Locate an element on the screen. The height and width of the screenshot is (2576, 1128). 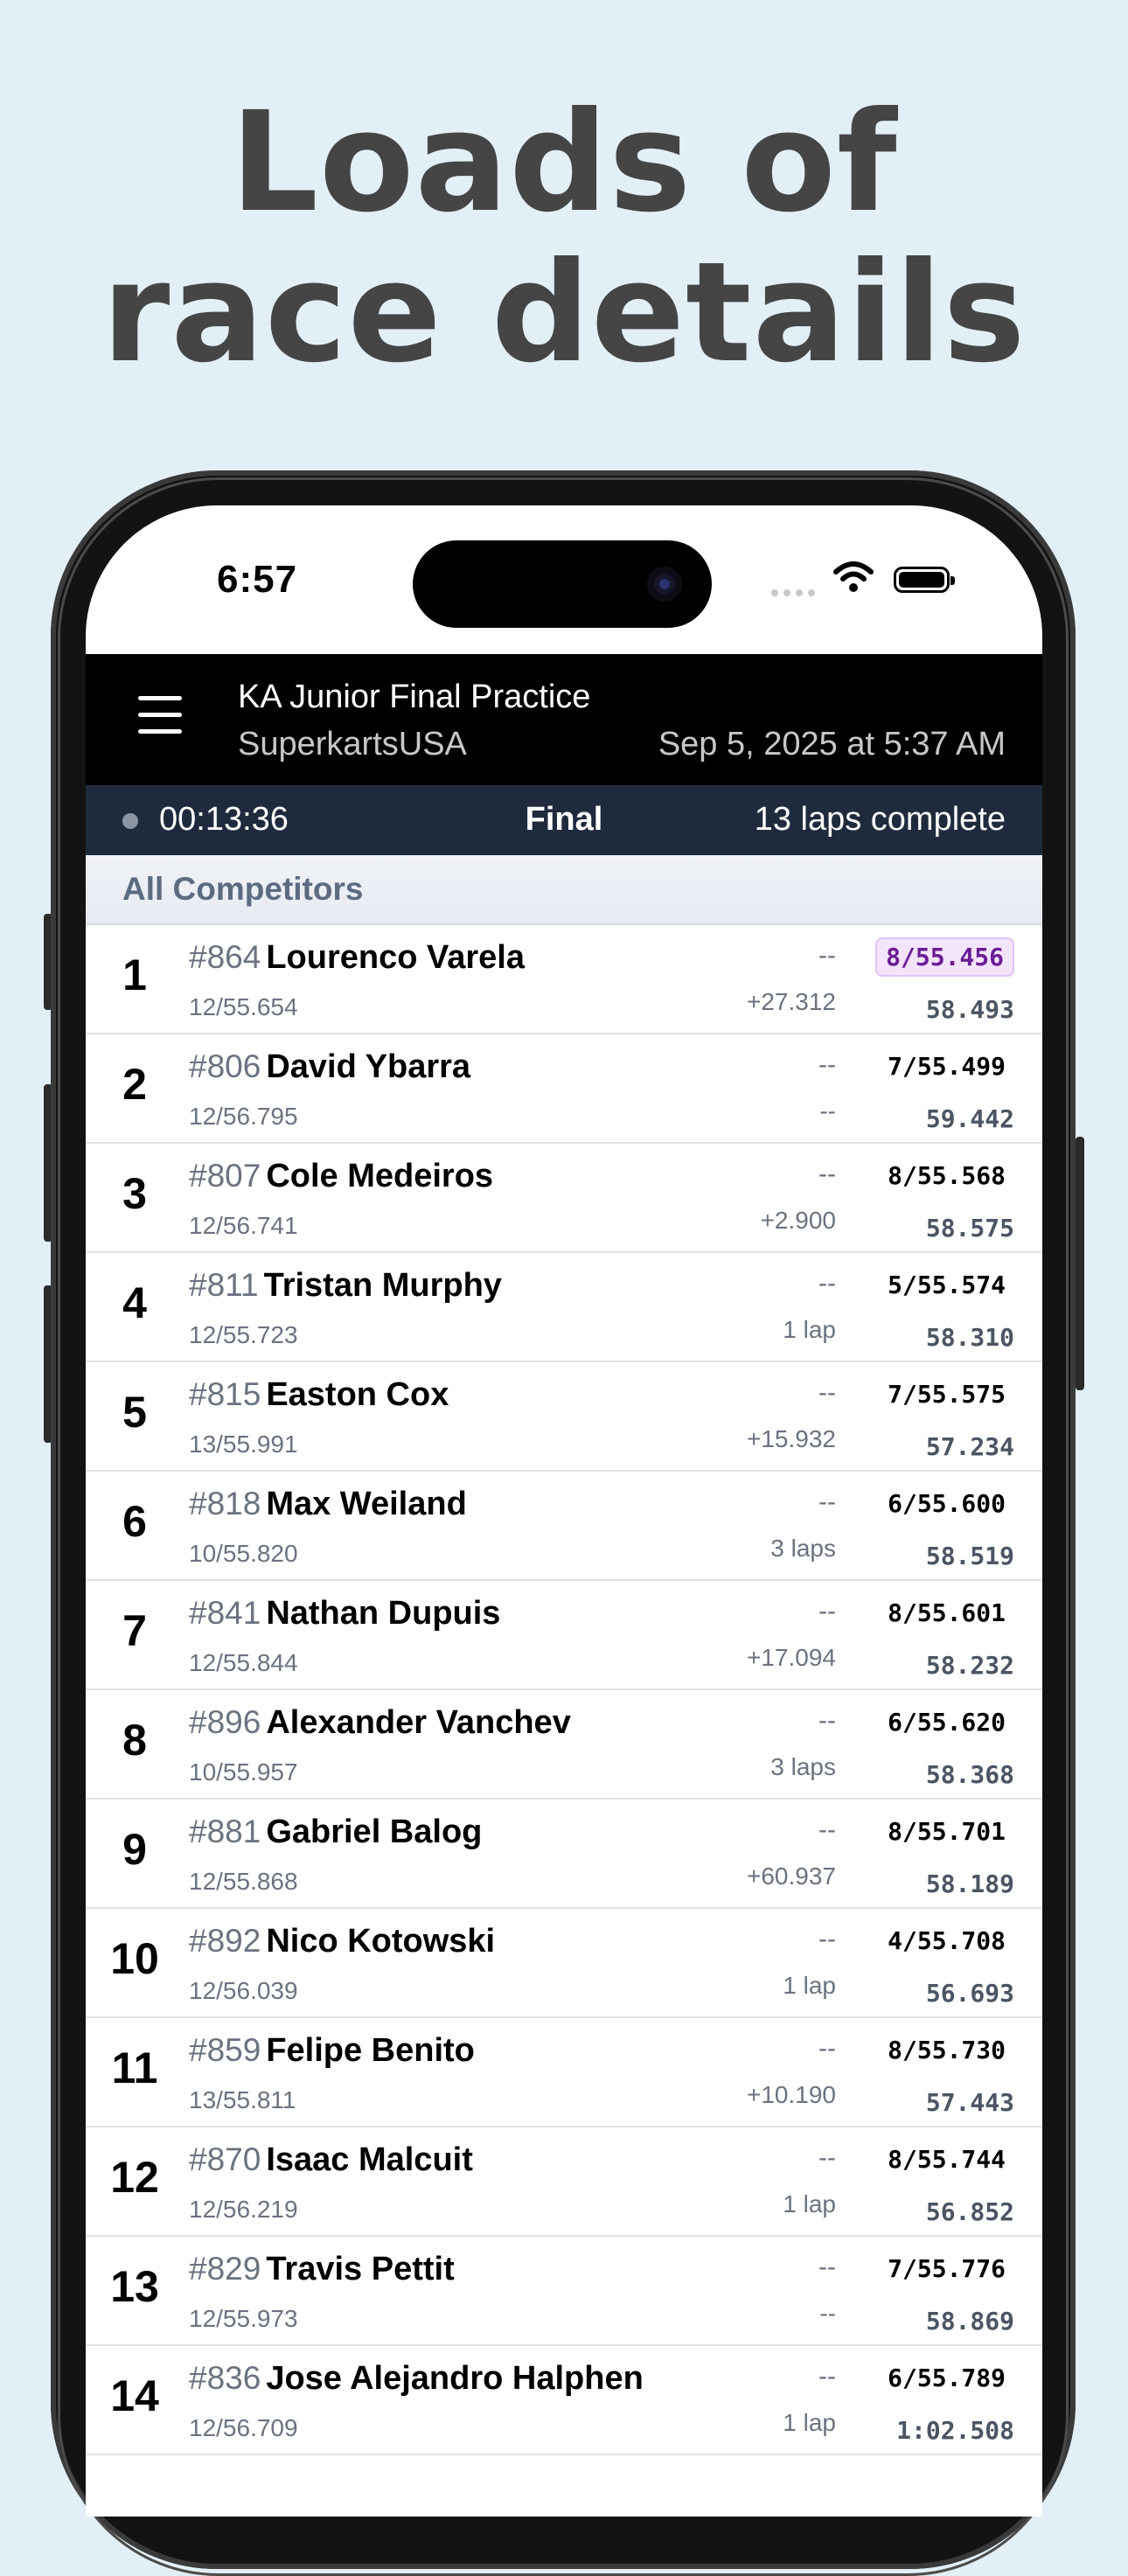
position: 4 is located at coordinates (134, 1302).